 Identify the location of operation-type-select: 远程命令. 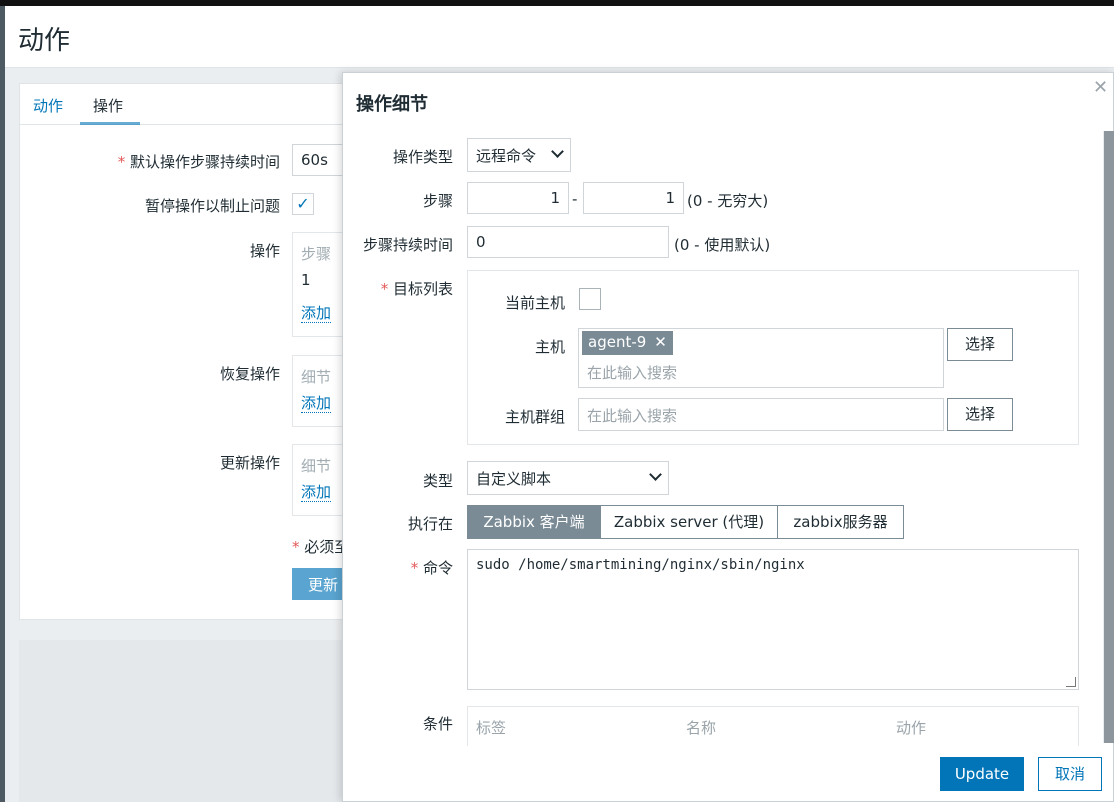
(519, 155).